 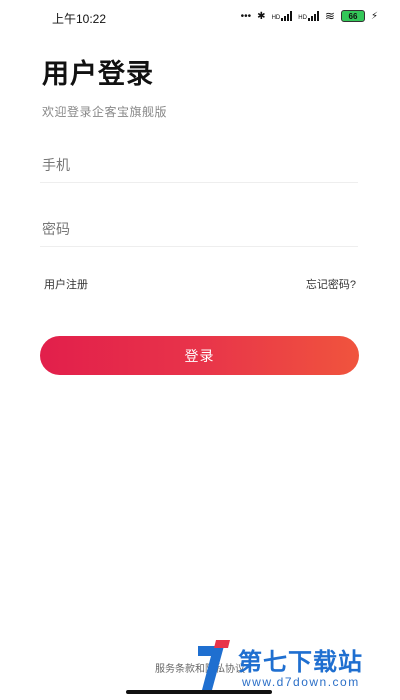 I want to click on watermark-url: www.d7down.com, so click(x=301, y=682).